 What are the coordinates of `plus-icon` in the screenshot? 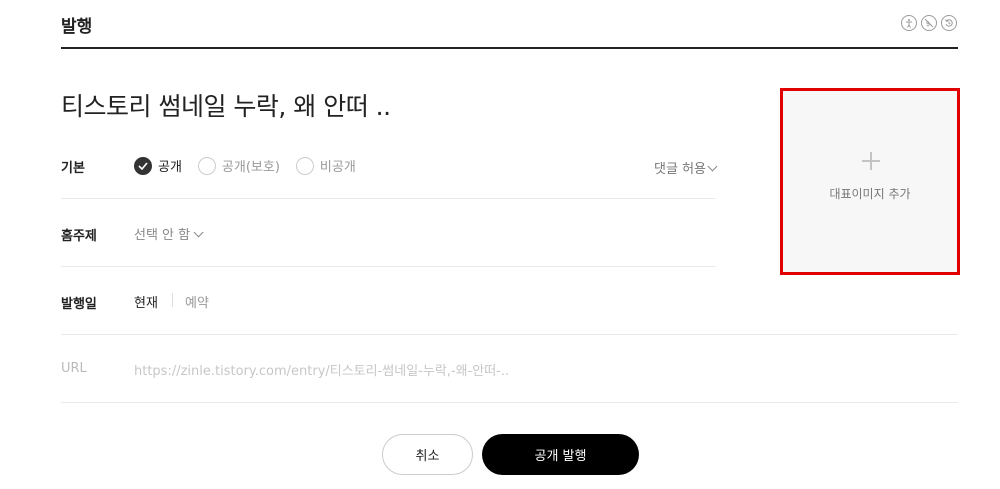 It's located at (871, 161).